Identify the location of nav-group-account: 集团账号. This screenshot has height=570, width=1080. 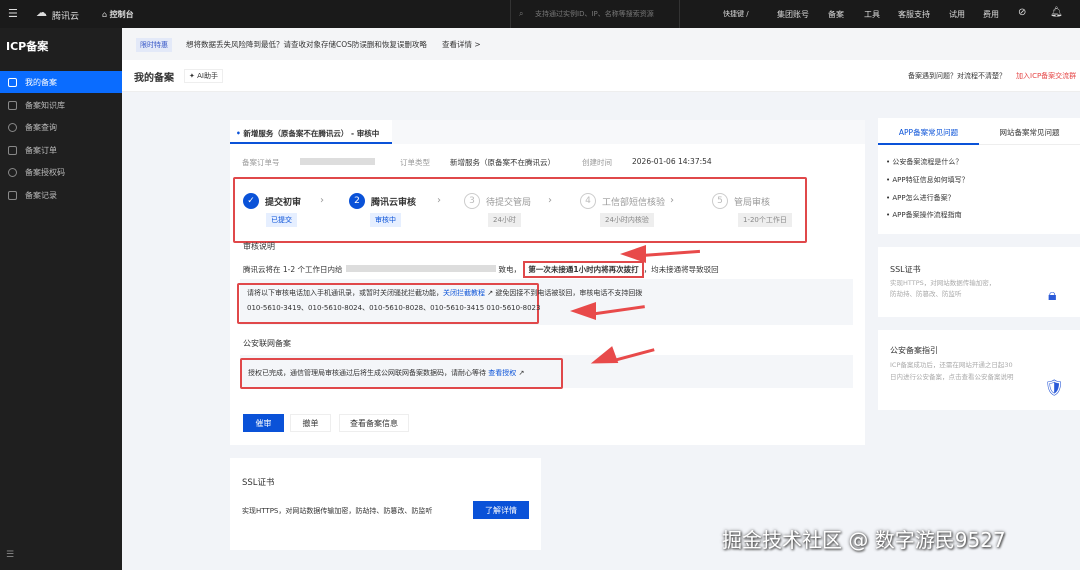
(793, 14).